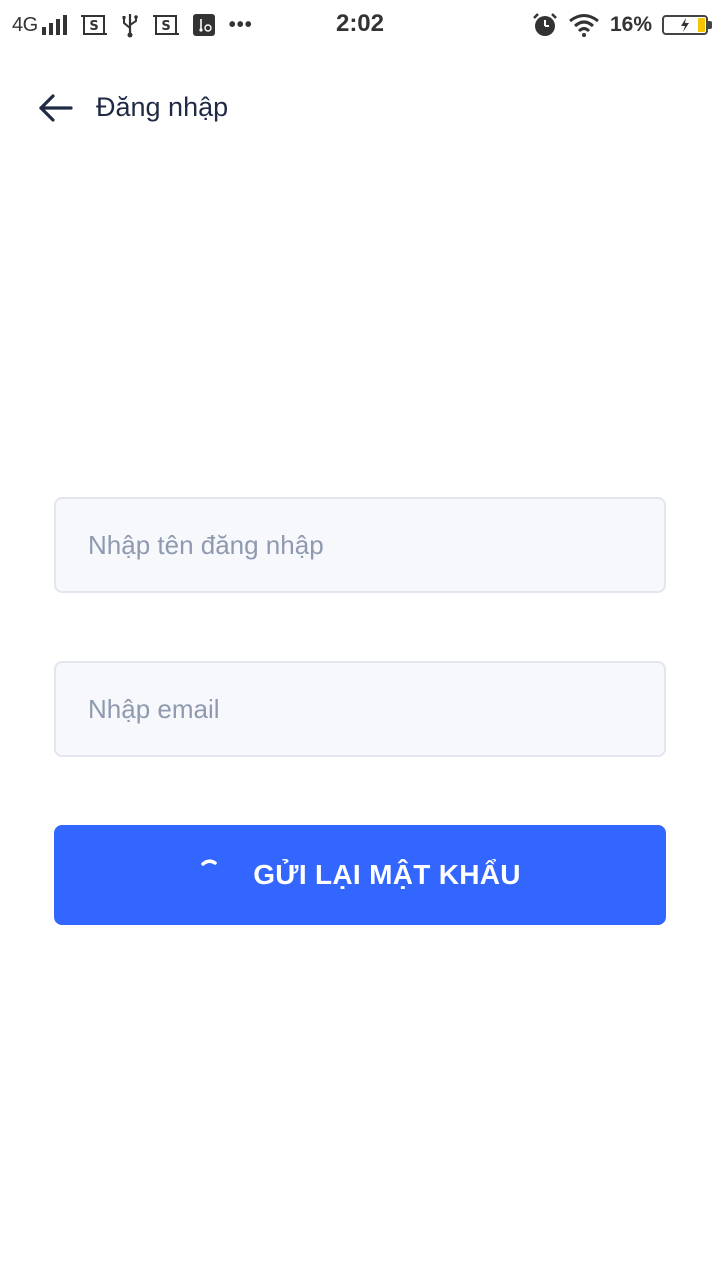 The width and height of the screenshot is (720, 1280). Describe the element at coordinates (387, 874) in the screenshot. I see `resend-password-label: GỬI LẠI MẬT KHẨU` at that location.